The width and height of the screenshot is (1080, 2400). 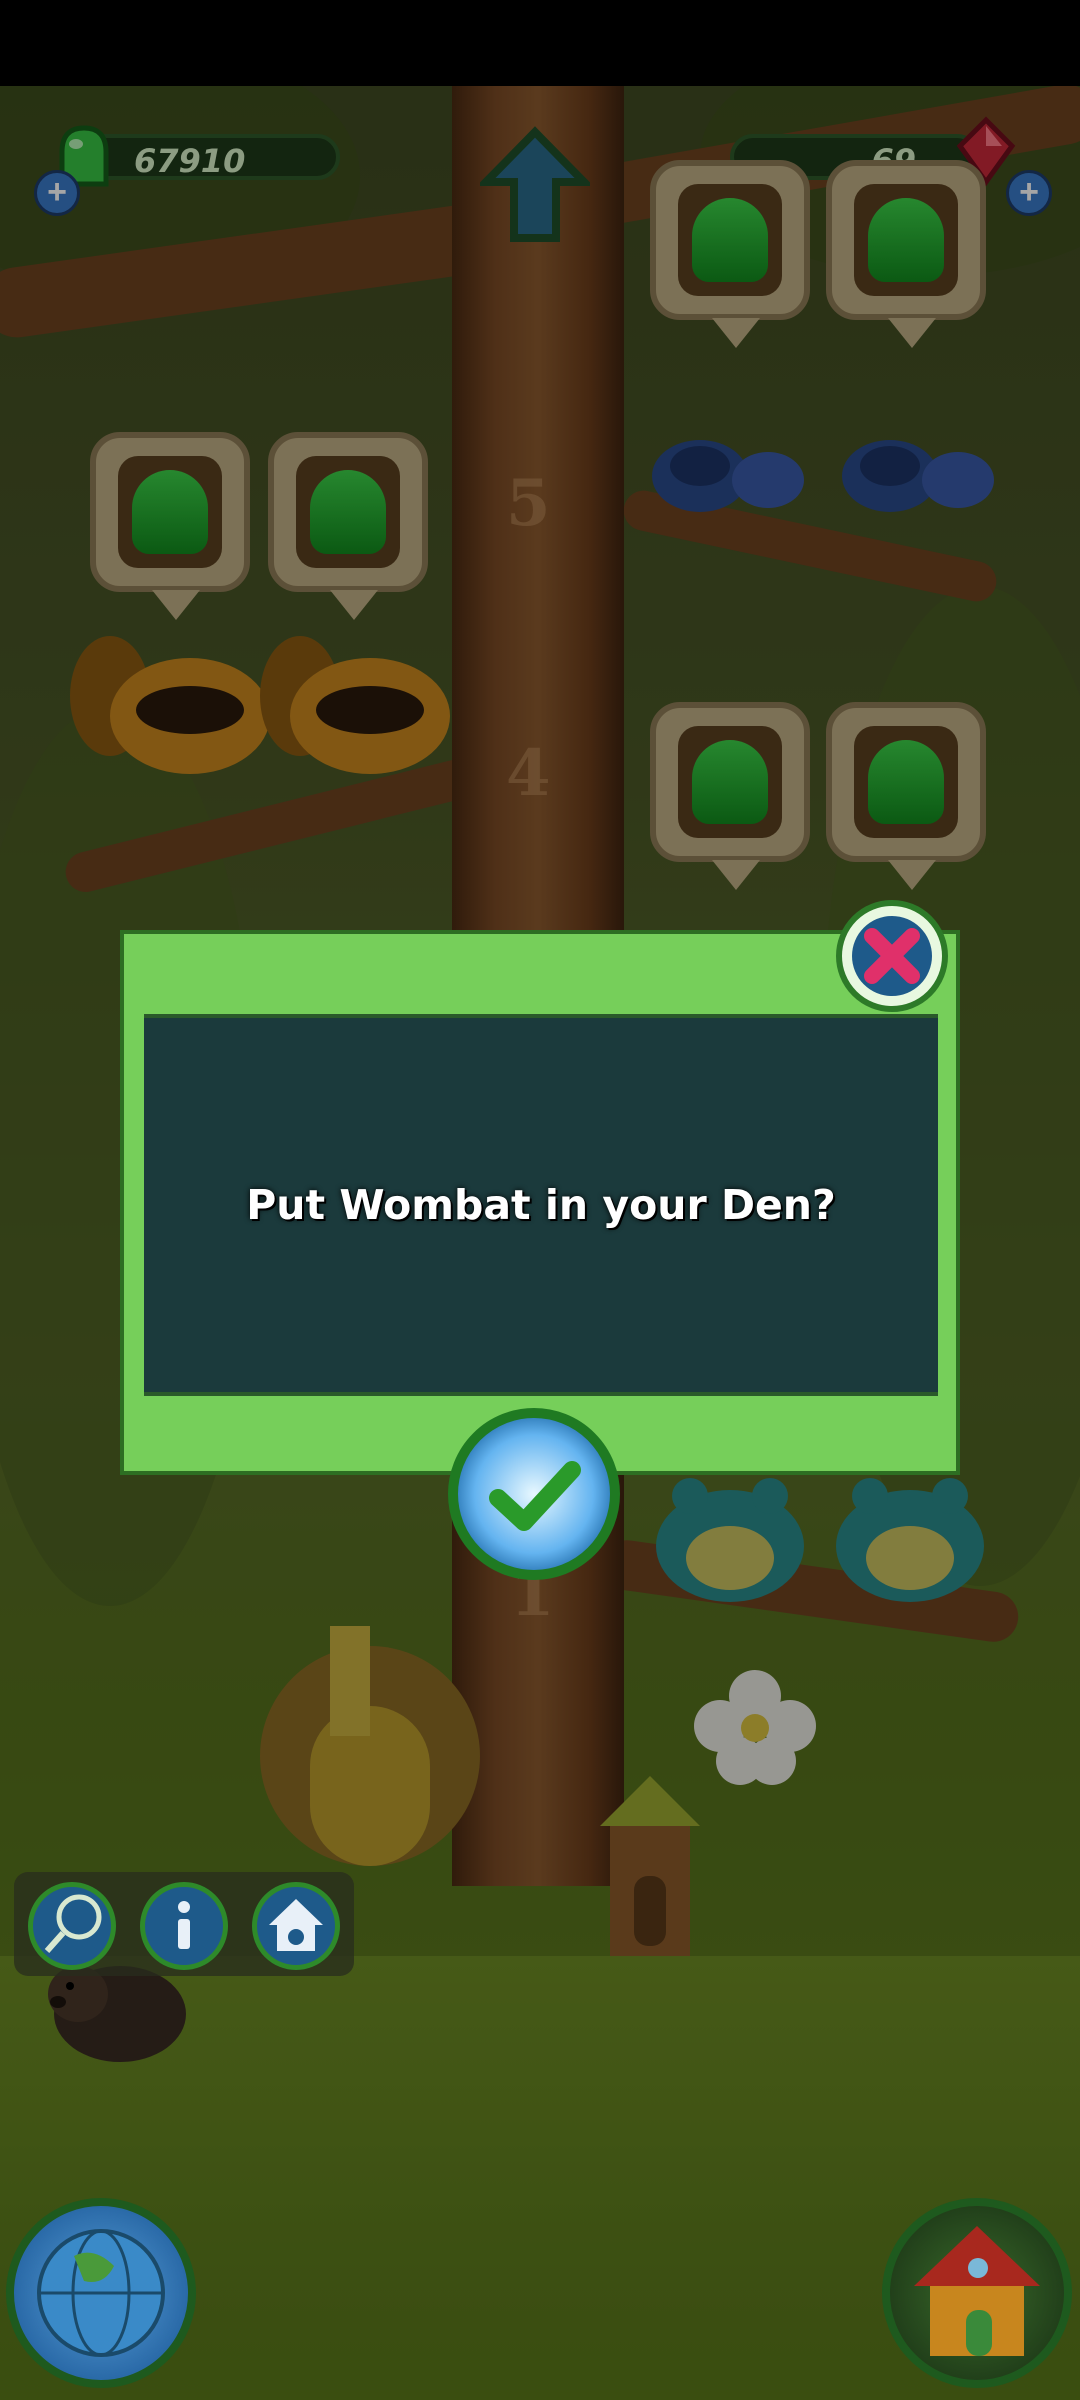 I want to click on close-x-icon, so click(x=892, y=956).